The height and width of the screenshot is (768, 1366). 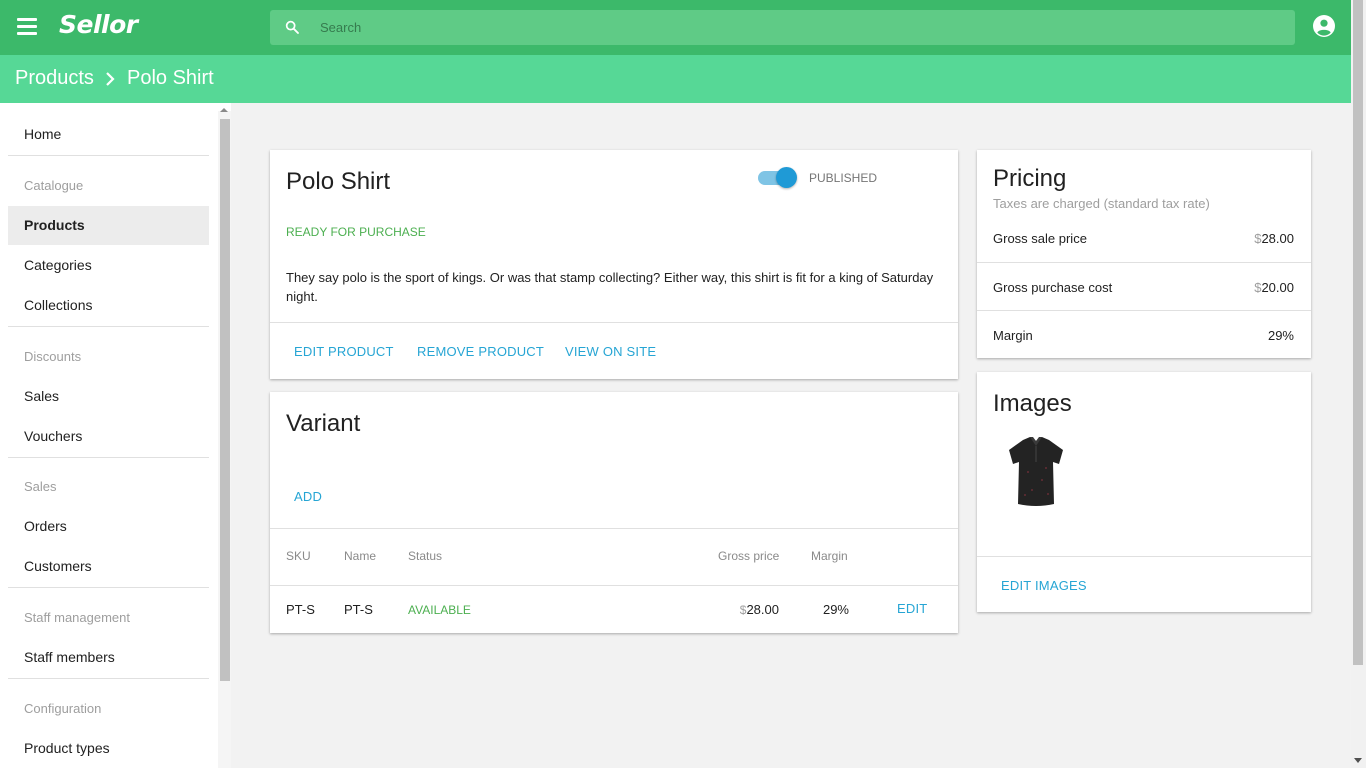 I want to click on page-scrollbar-thumb, so click(x=1358, y=332).